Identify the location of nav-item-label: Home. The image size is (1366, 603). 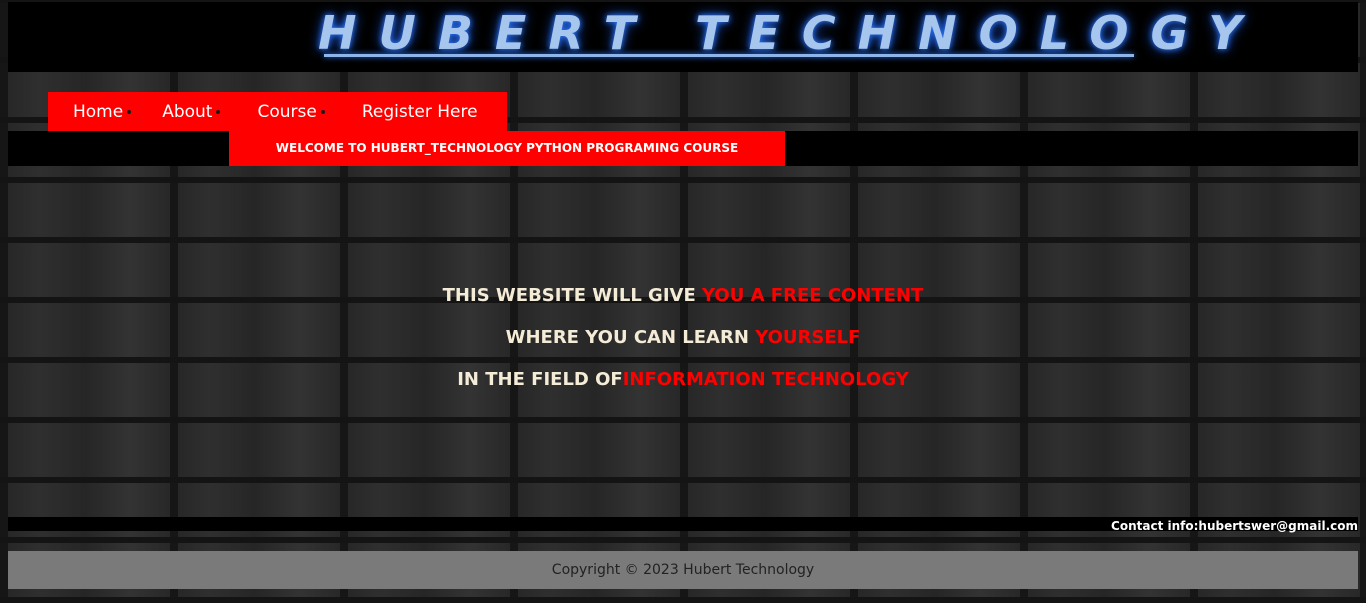
(98, 111).